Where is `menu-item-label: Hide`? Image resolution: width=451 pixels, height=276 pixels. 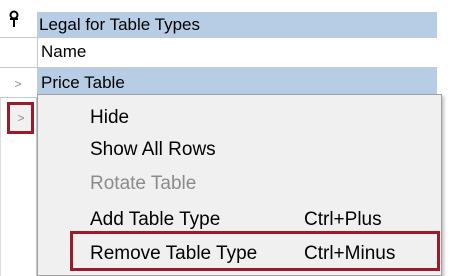 menu-item-label: Hide is located at coordinates (110, 117).